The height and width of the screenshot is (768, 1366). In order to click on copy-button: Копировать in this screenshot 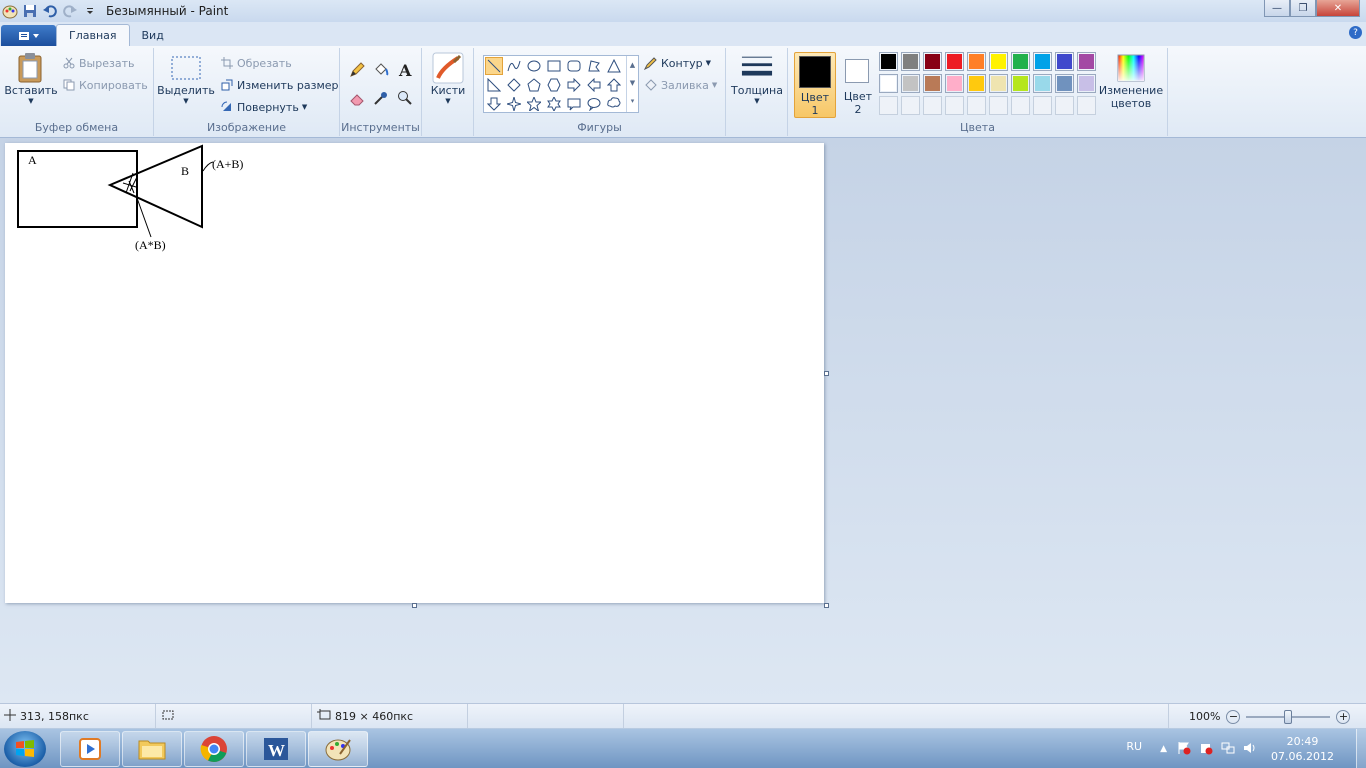, I will do `click(105, 85)`.